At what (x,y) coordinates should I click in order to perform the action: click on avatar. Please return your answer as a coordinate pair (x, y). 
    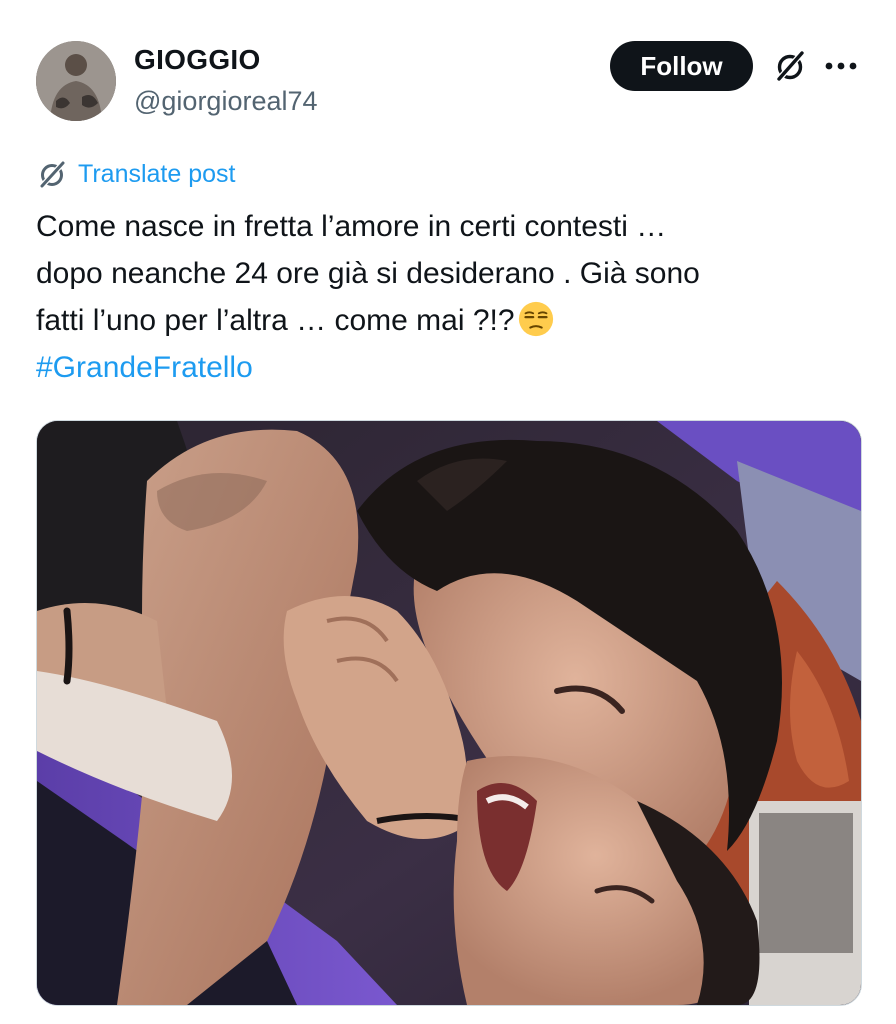
    Looking at the image, I should click on (76, 81).